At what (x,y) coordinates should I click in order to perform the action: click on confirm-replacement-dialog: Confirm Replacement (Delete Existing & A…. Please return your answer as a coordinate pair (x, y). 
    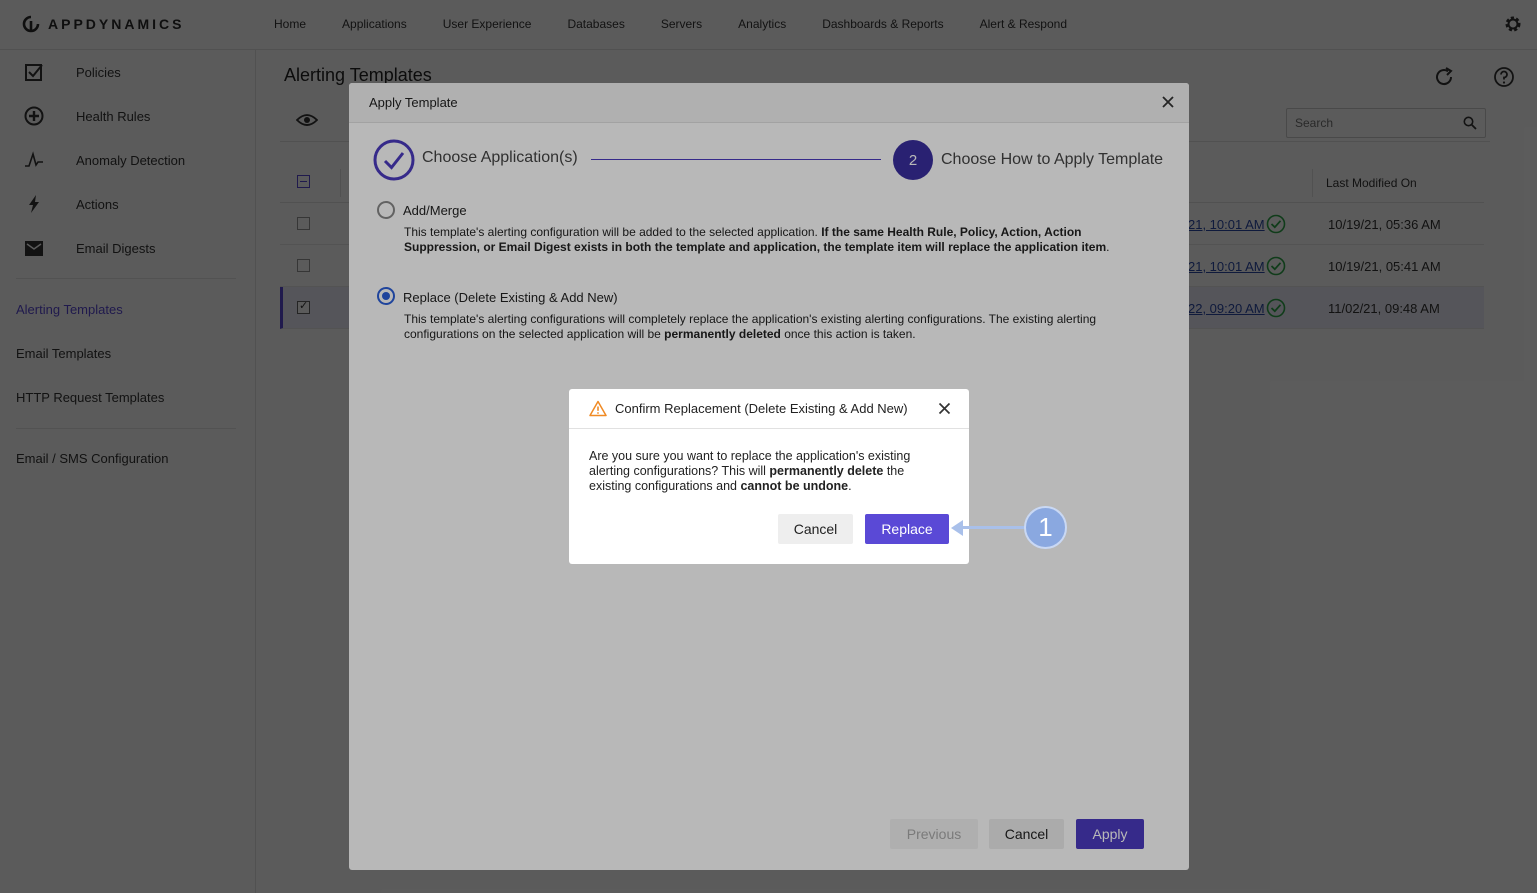
    Looking at the image, I should click on (769, 476).